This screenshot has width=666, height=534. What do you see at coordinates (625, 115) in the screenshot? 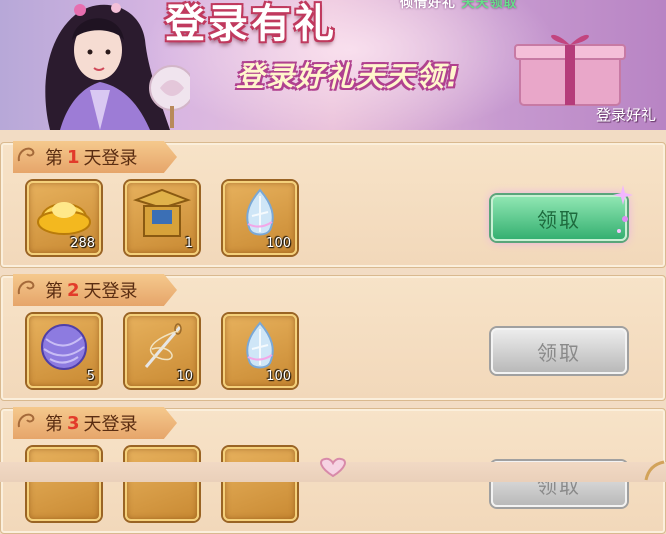
I see `banner-corner-label: 登录好礼` at bounding box center [625, 115].